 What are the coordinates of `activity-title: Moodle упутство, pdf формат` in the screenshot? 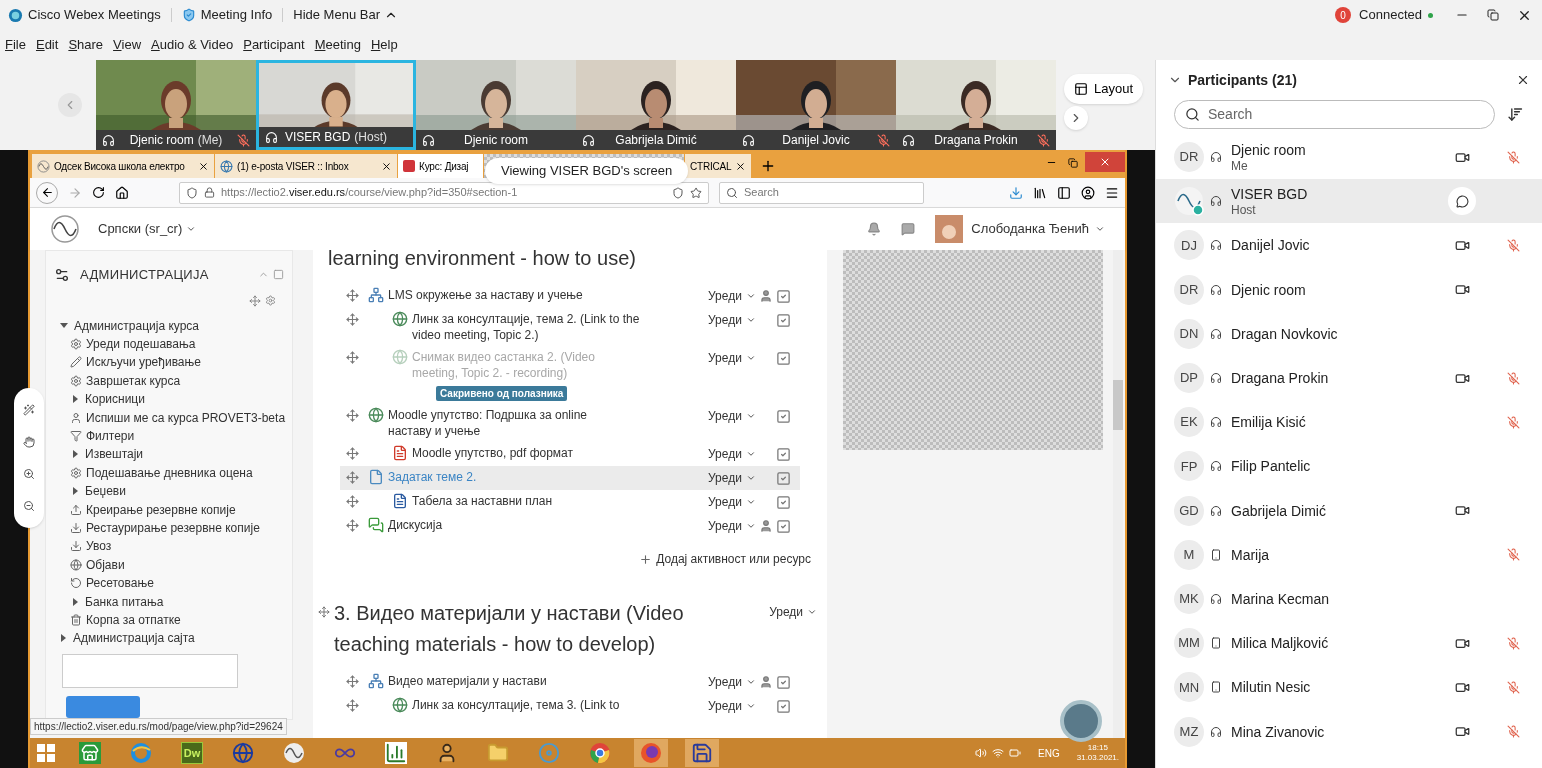 It's located at (528, 453).